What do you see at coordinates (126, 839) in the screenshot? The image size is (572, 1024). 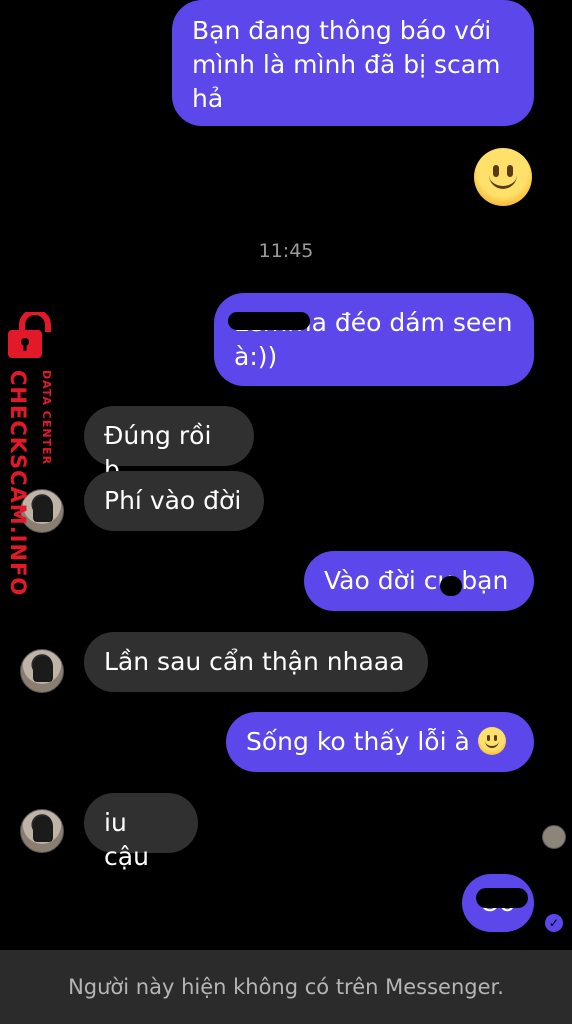 I see `message-text: iu cậu` at bounding box center [126, 839].